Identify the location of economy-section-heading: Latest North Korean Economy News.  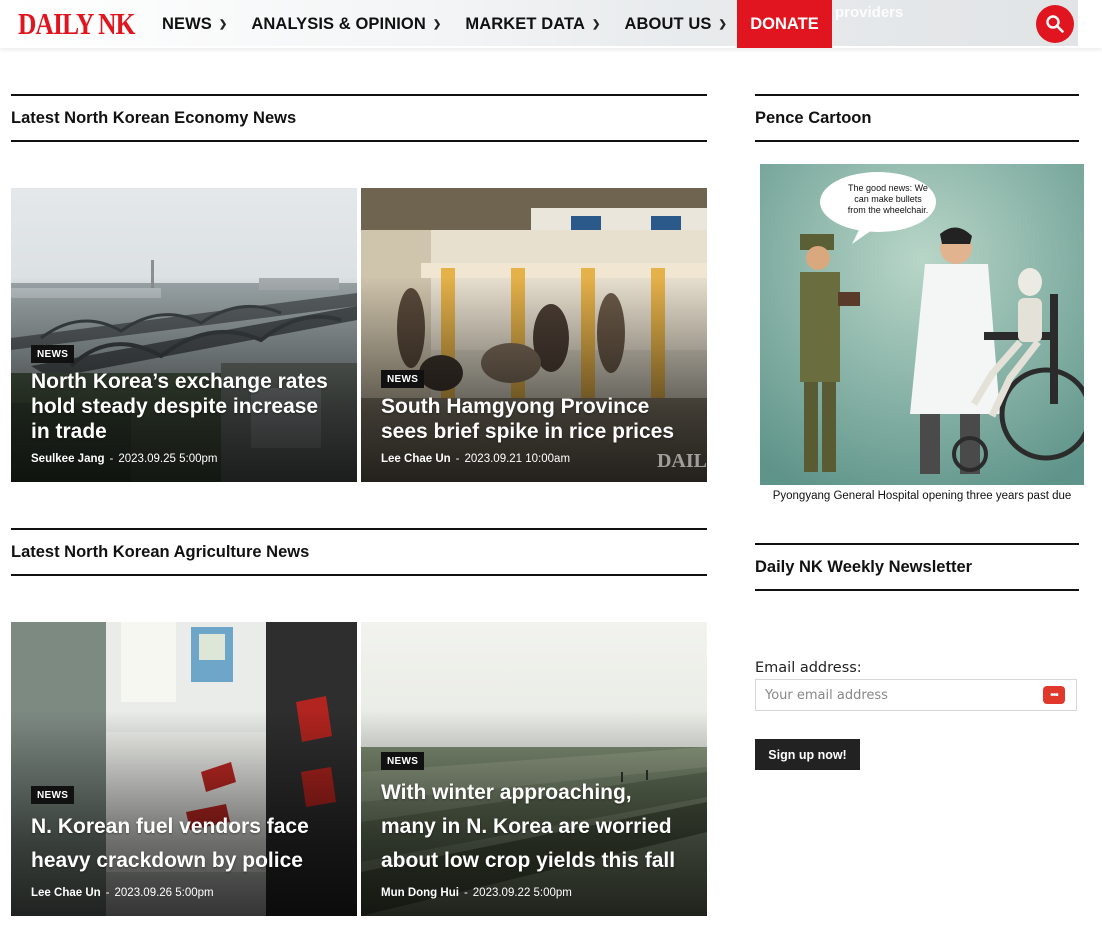
(359, 118).